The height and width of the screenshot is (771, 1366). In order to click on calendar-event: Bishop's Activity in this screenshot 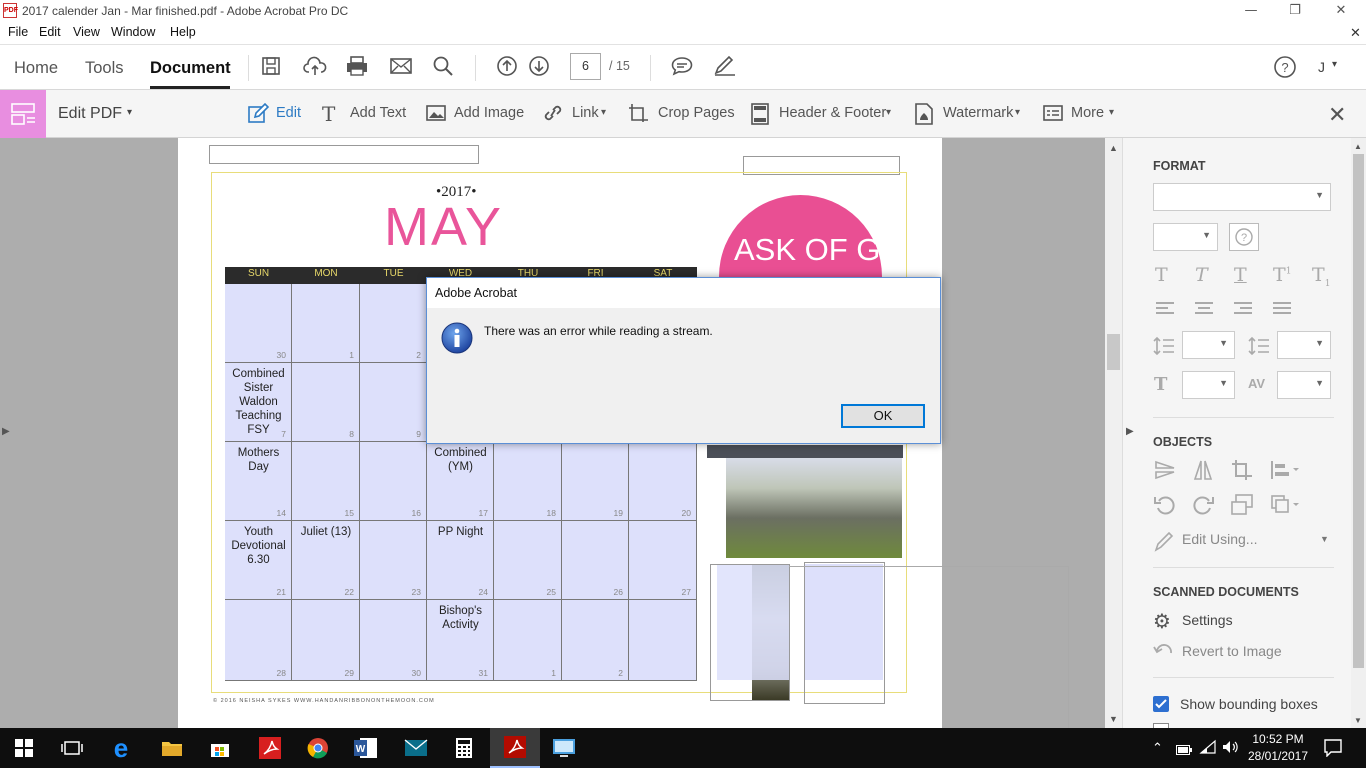, I will do `click(460, 618)`.